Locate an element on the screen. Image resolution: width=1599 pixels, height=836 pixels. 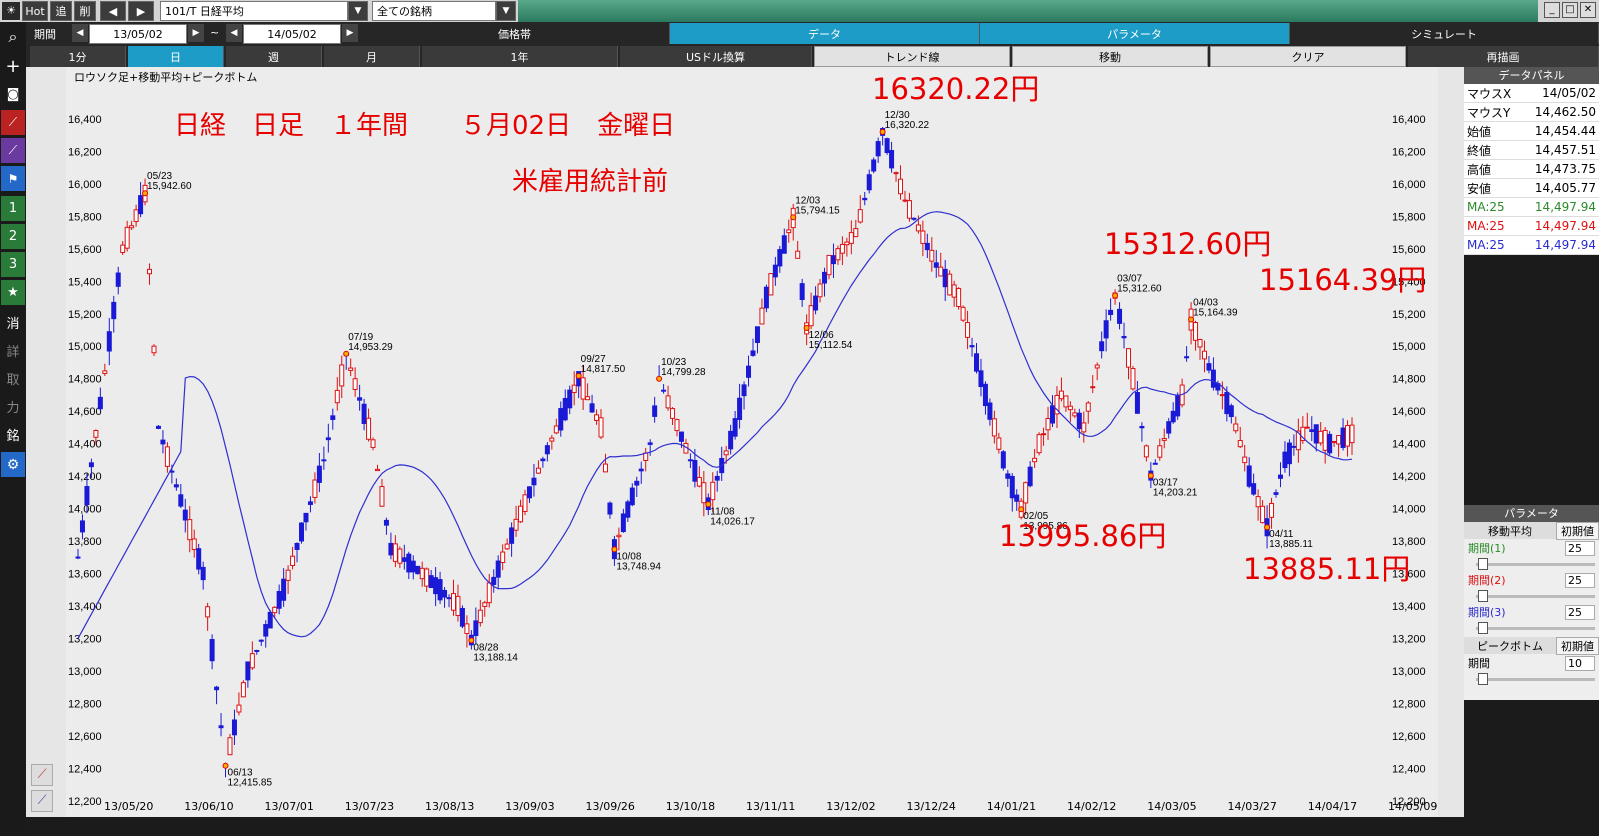
y-tick-right: 13,000 is located at coordinates (1409, 672).